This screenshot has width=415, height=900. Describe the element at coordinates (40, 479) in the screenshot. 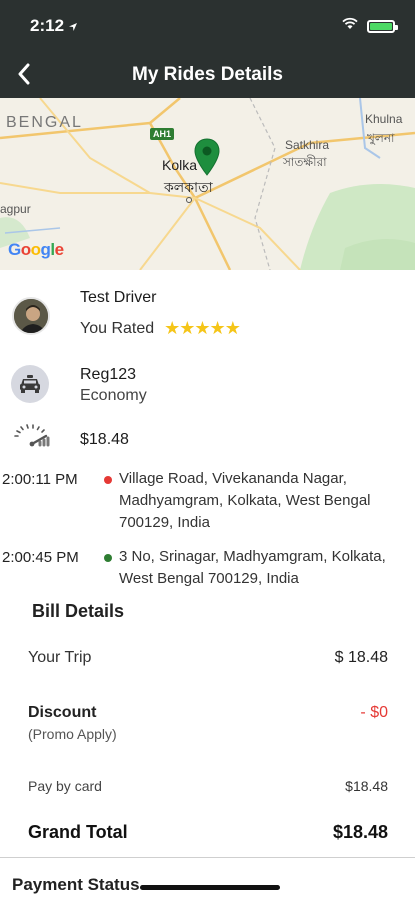

I see `pickup-time: 2:00:11 PM` at that location.